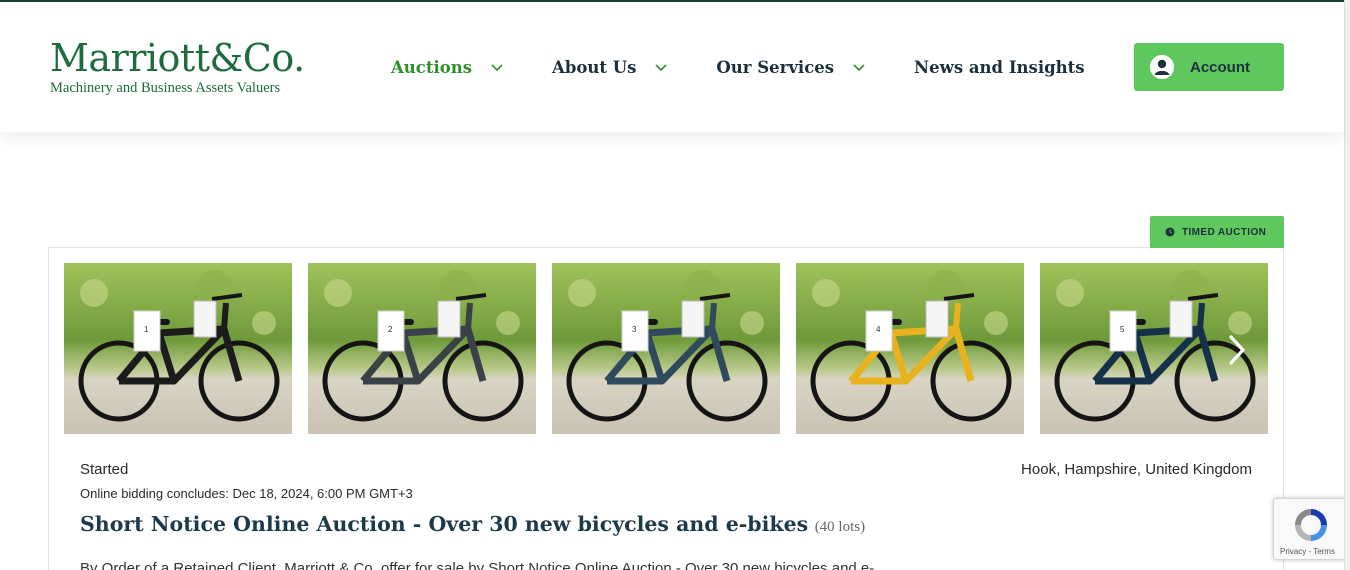 The width and height of the screenshot is (1350, 570). I want to click on recaptcha-icon, so click(1311, 525).